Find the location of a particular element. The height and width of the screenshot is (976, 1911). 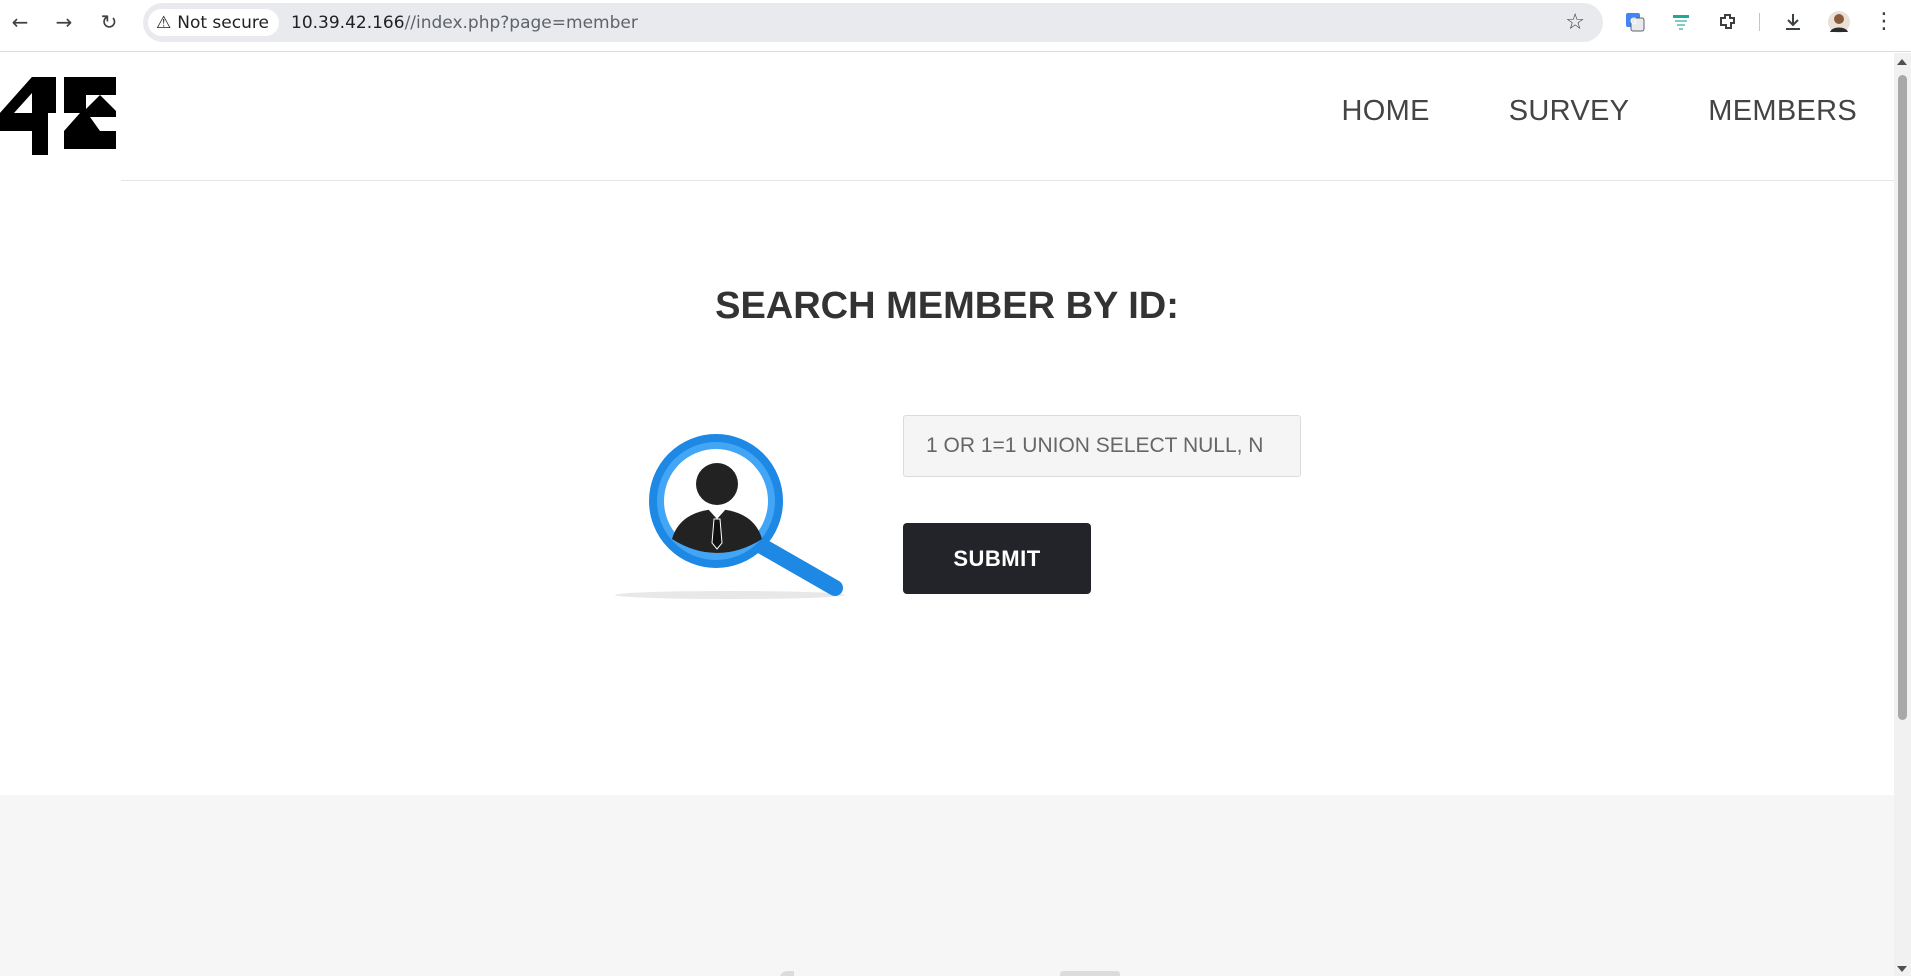

security-chip: ⚠ Not secure is located at coordinates (213, 22).